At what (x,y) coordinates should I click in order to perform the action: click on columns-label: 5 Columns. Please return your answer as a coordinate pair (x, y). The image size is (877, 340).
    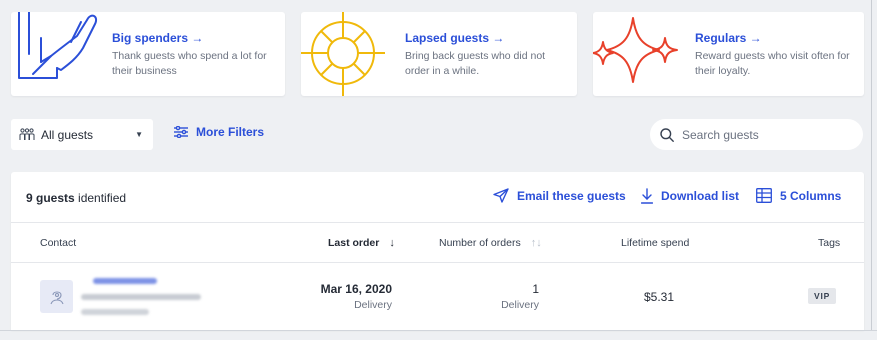
    Looking at the image, I should click on (811, 195).